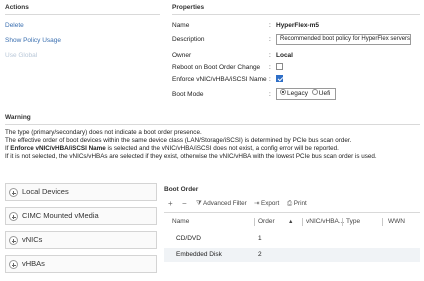 Image resolution: width=424 pixels, height=281 pixels. What do you see at coordinates (82, 40) in the screenshot?
I see `show-policy-usage-link: Show Policy Usage` at bounding box center [82, 40].